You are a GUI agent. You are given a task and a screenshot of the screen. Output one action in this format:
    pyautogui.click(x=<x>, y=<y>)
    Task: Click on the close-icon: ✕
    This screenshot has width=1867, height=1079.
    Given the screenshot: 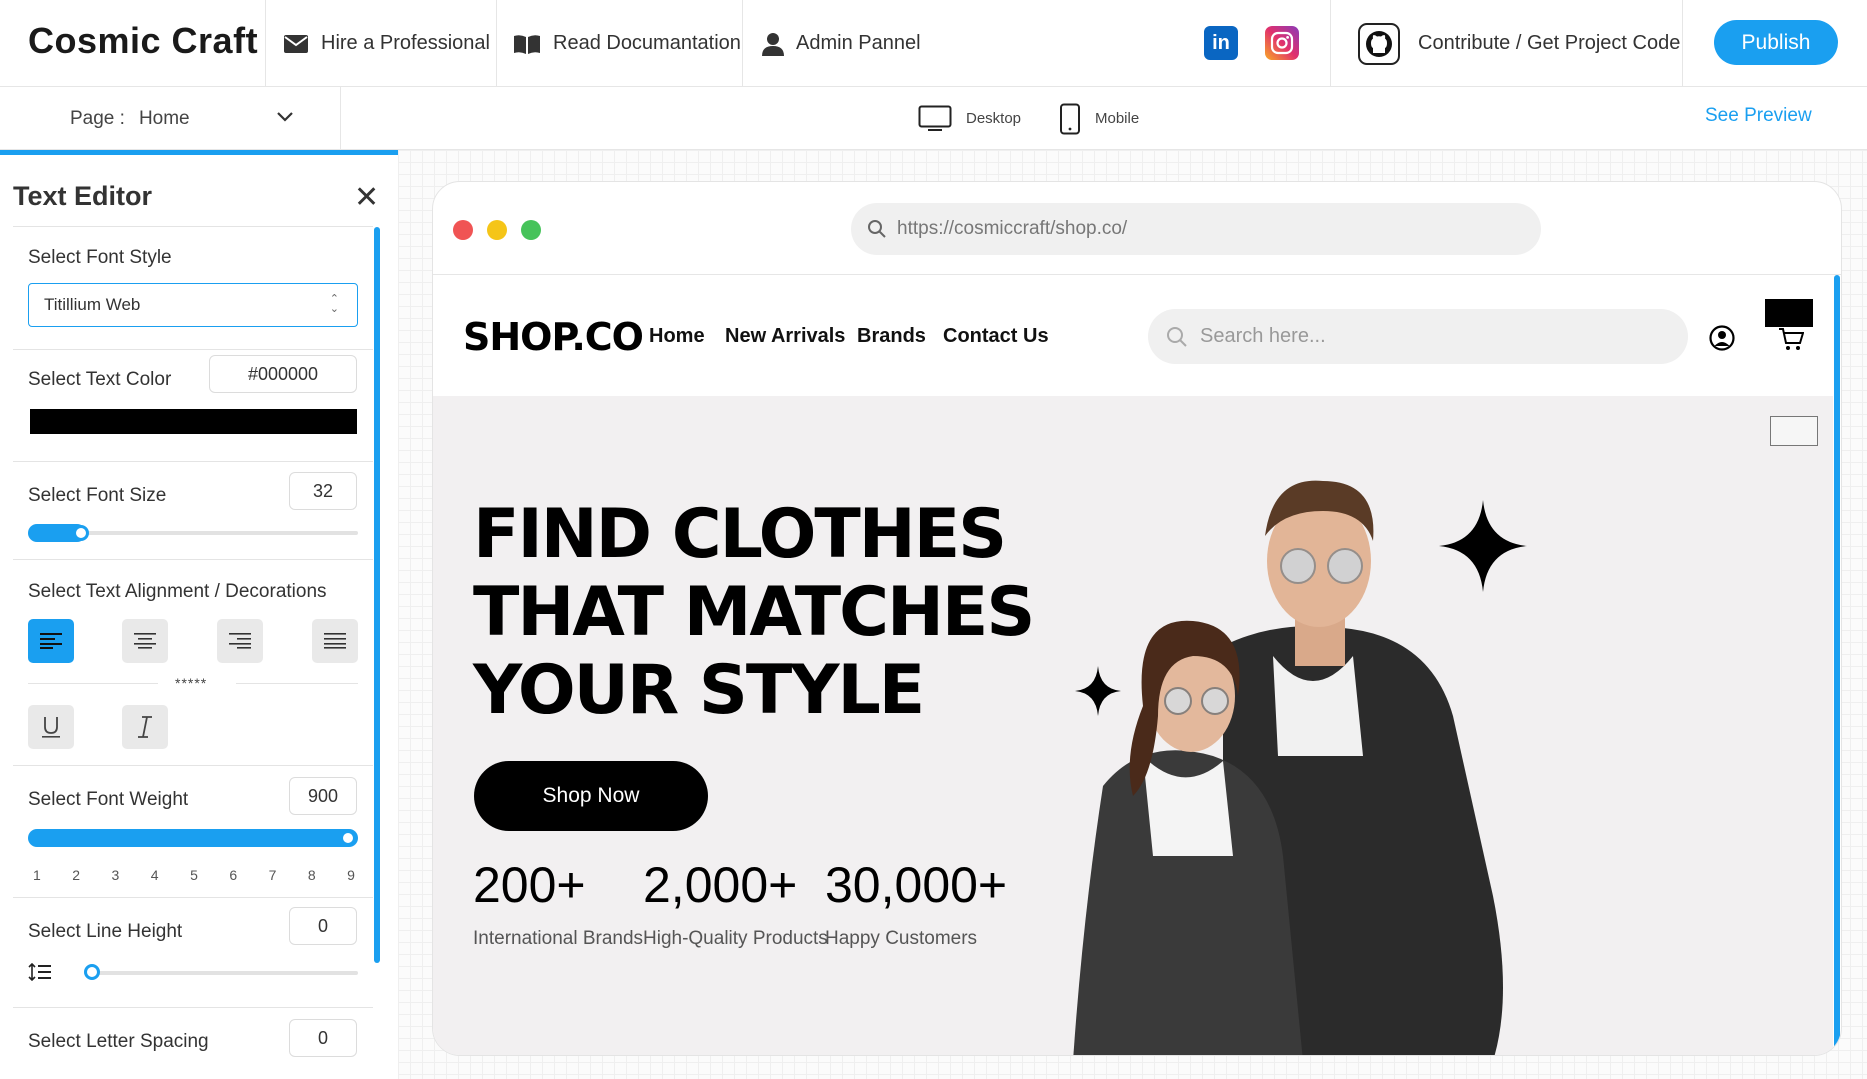 What is the action you would take?
    pyautogui.click(x=366, y=198)
    